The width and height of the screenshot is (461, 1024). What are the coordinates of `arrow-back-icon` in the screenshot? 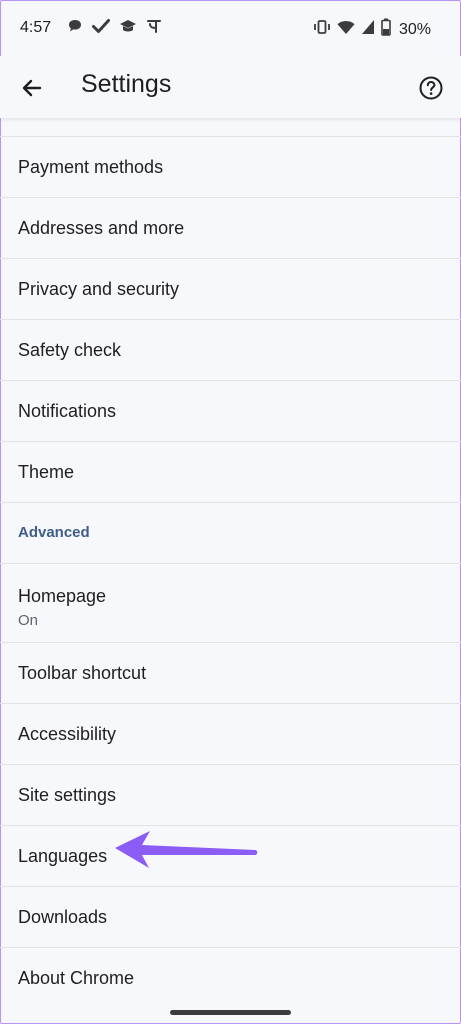 It's located at (32, 88).